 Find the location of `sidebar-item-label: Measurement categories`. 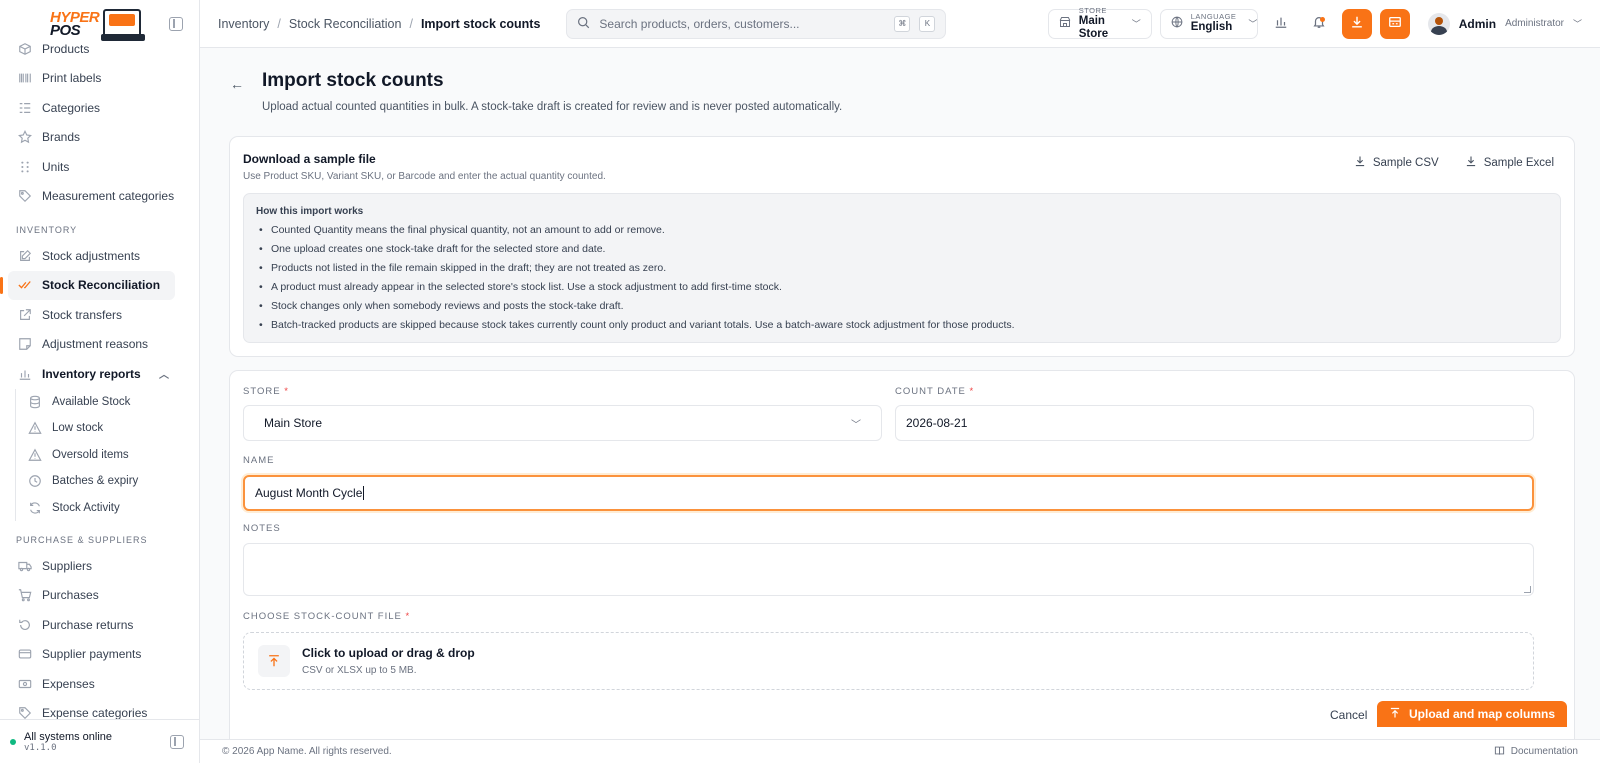

sidebar-item-label: Measurement categories is located at coordinates (108, 196).